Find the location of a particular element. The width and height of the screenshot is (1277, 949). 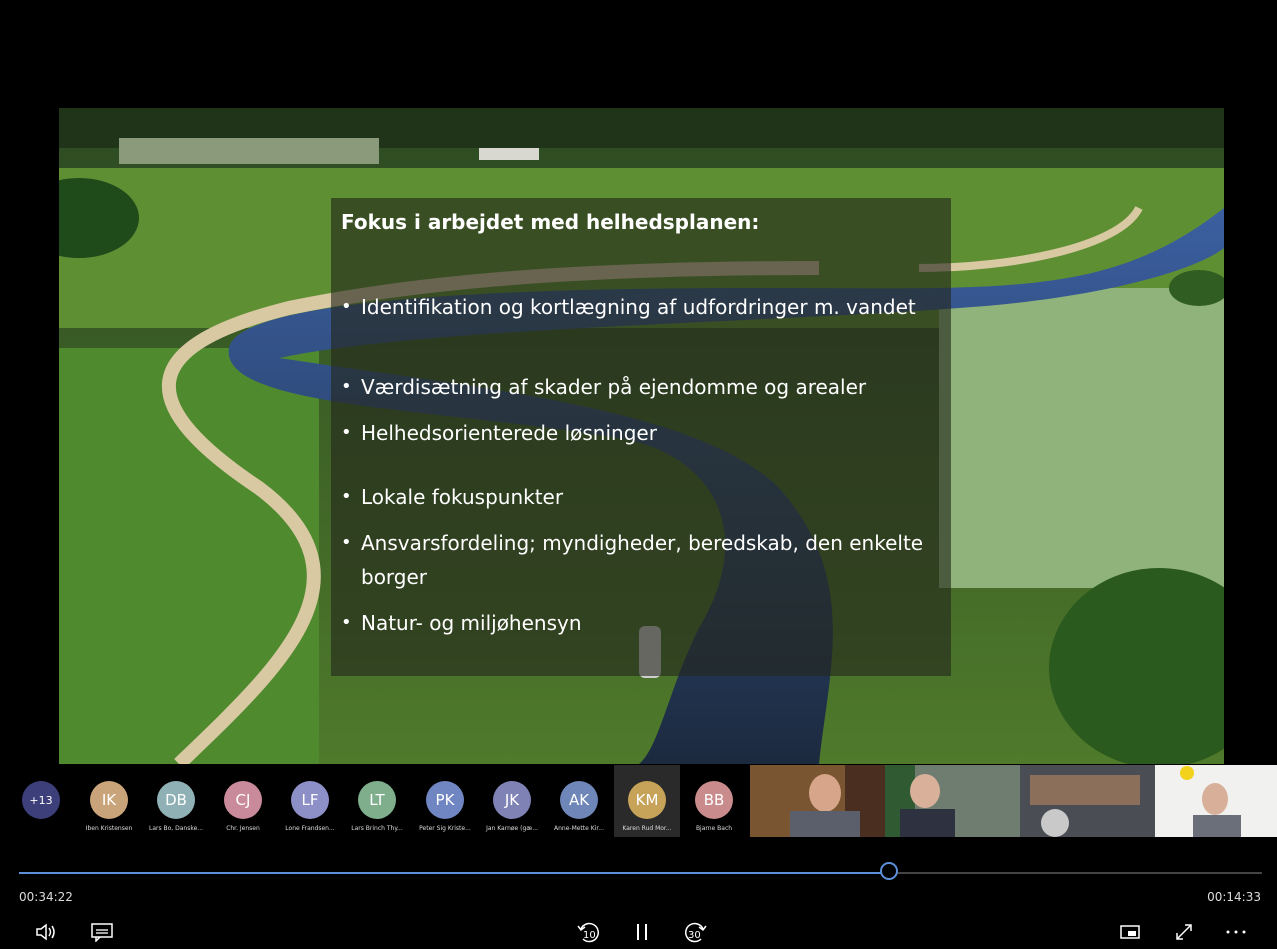

avatar: JK is located at coordinates (512, 800).